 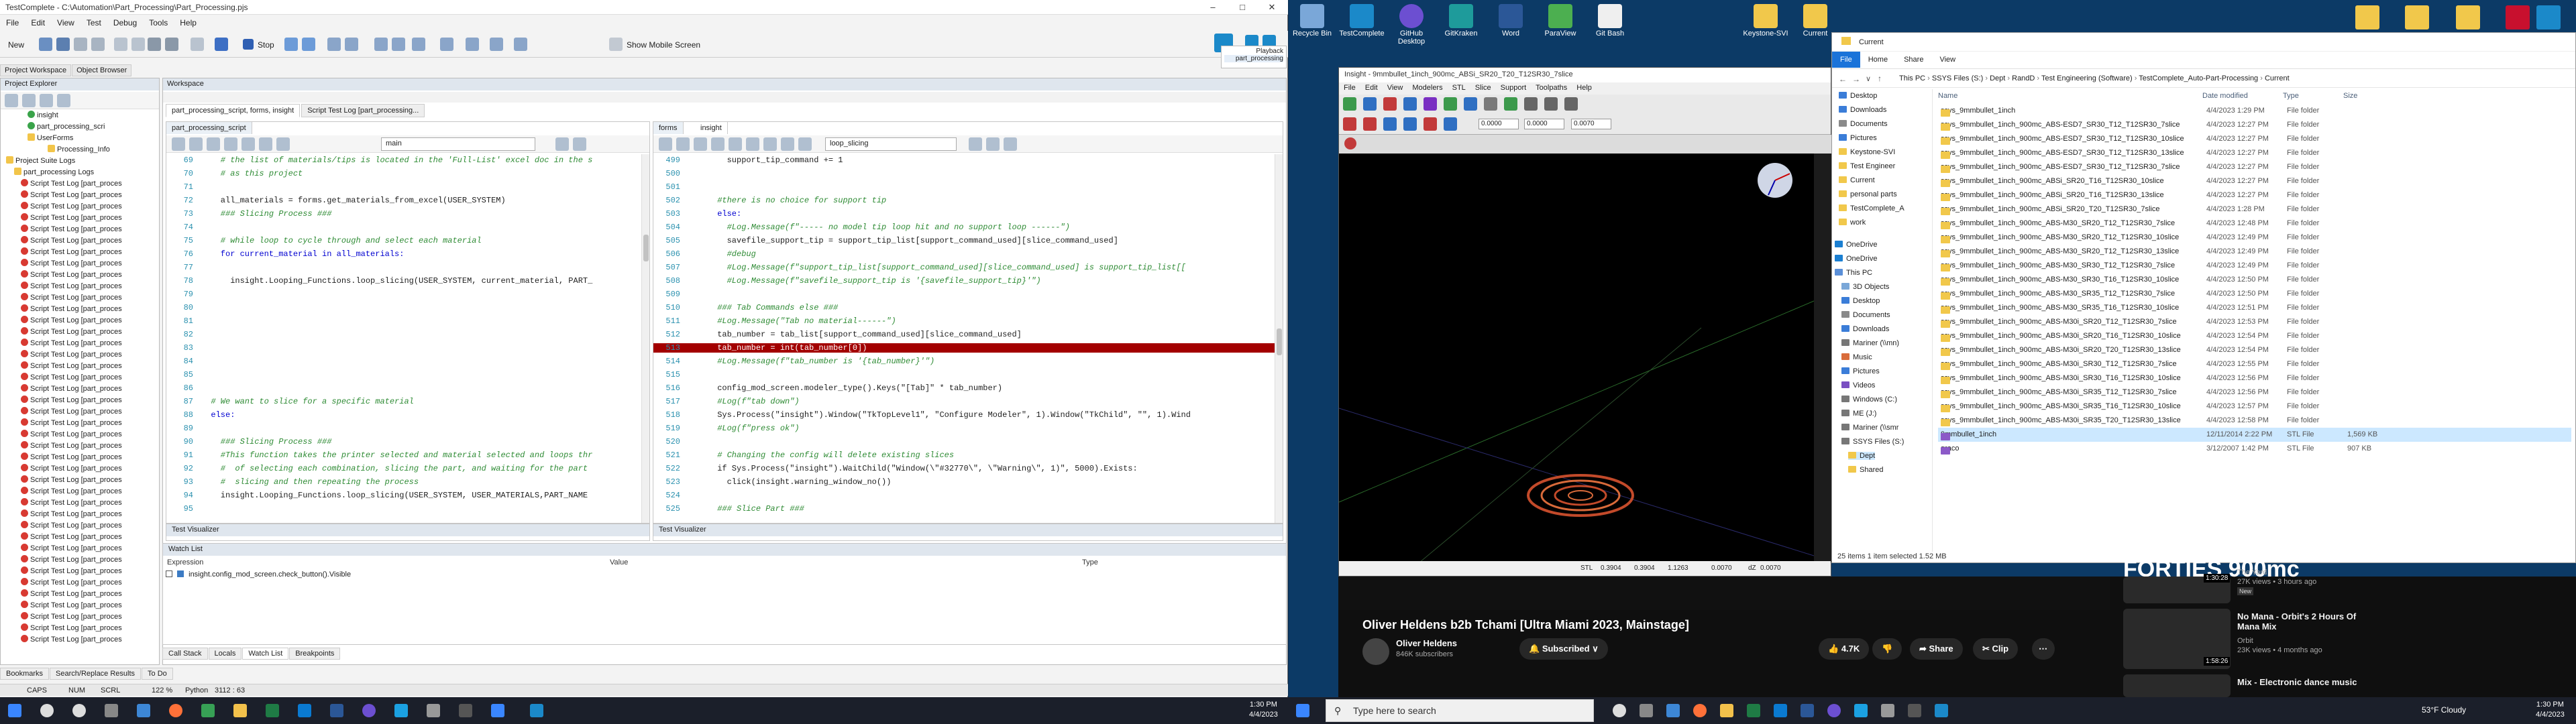 I want to click on nav-item: This PC, so click(x=1853, y=273).